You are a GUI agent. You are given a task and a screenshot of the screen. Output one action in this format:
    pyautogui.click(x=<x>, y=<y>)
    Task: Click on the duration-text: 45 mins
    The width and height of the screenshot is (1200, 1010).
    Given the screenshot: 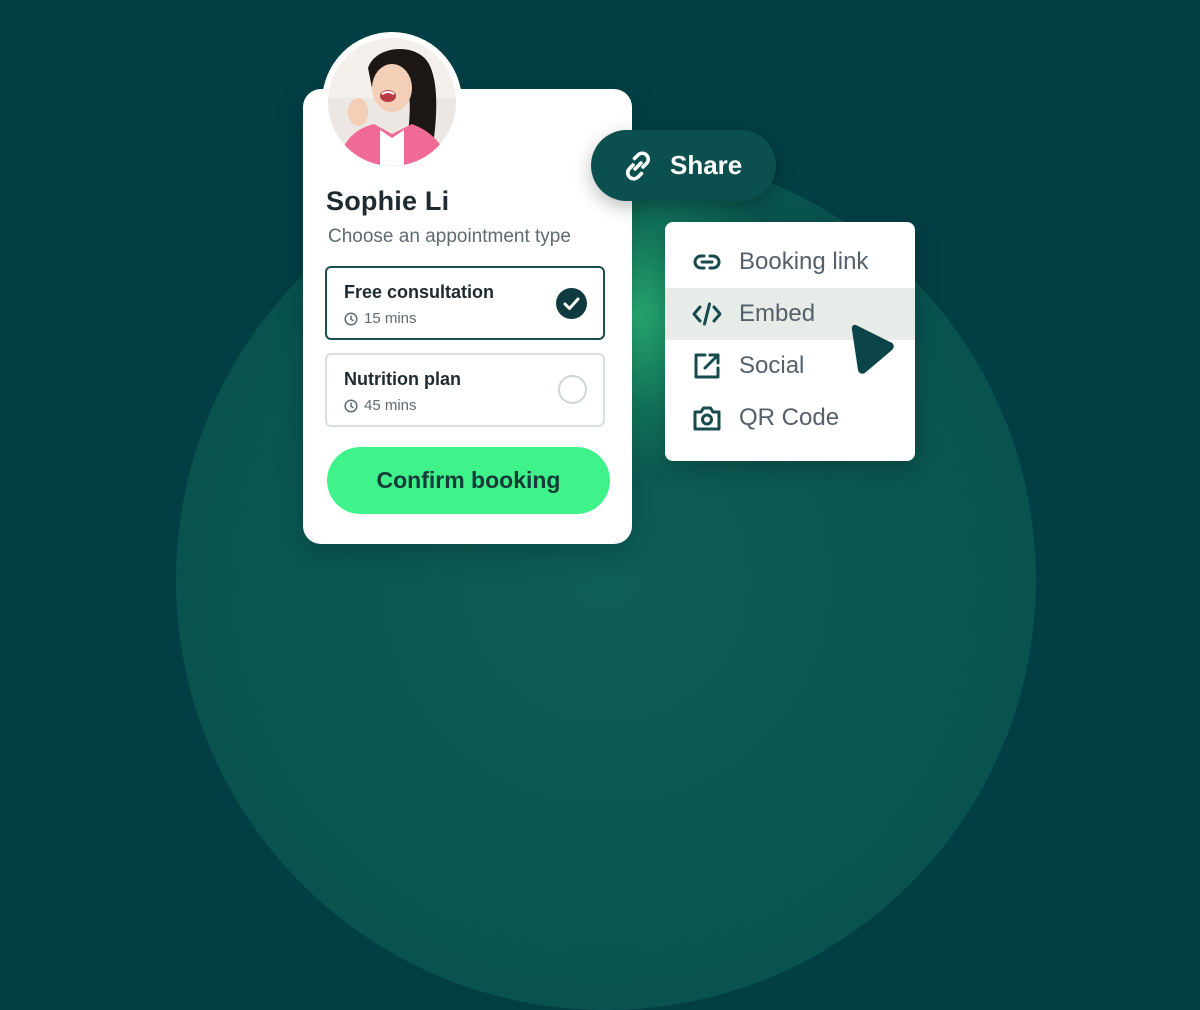 What is the action you would take?
    pyautogui.click(x=390, y=405)
    